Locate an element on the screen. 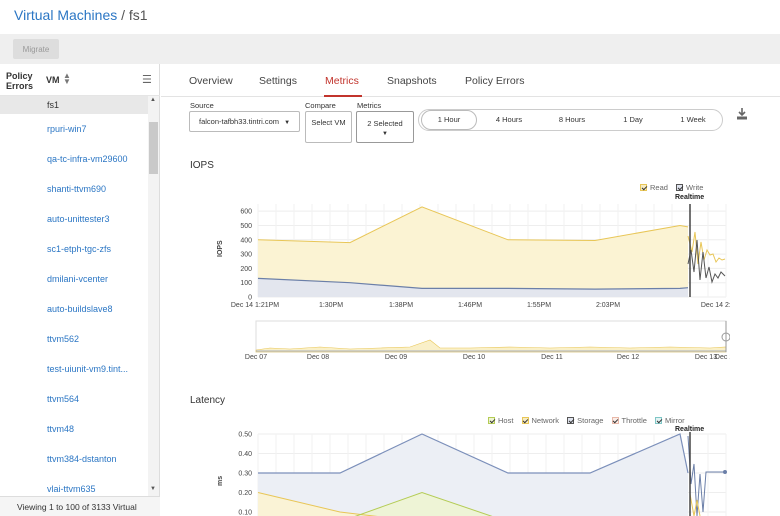 The width and height of the screenshot is (780, 516). download-icon is located at coordinates (742, 116).